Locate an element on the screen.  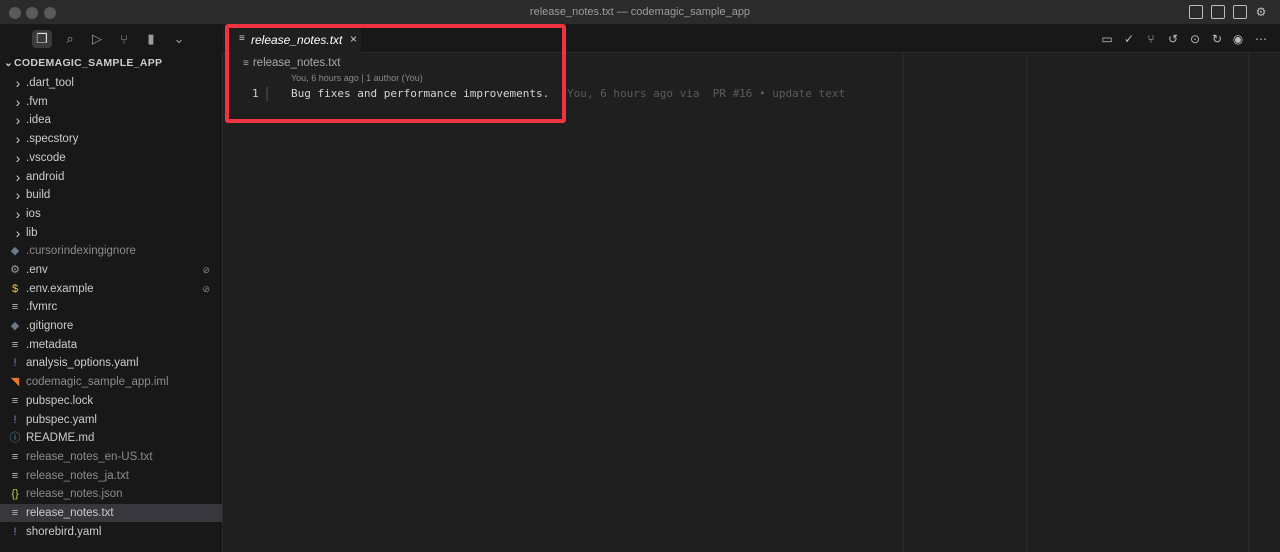
file-item: ! analysis_options.yaml is located at coordinates (111, 363).